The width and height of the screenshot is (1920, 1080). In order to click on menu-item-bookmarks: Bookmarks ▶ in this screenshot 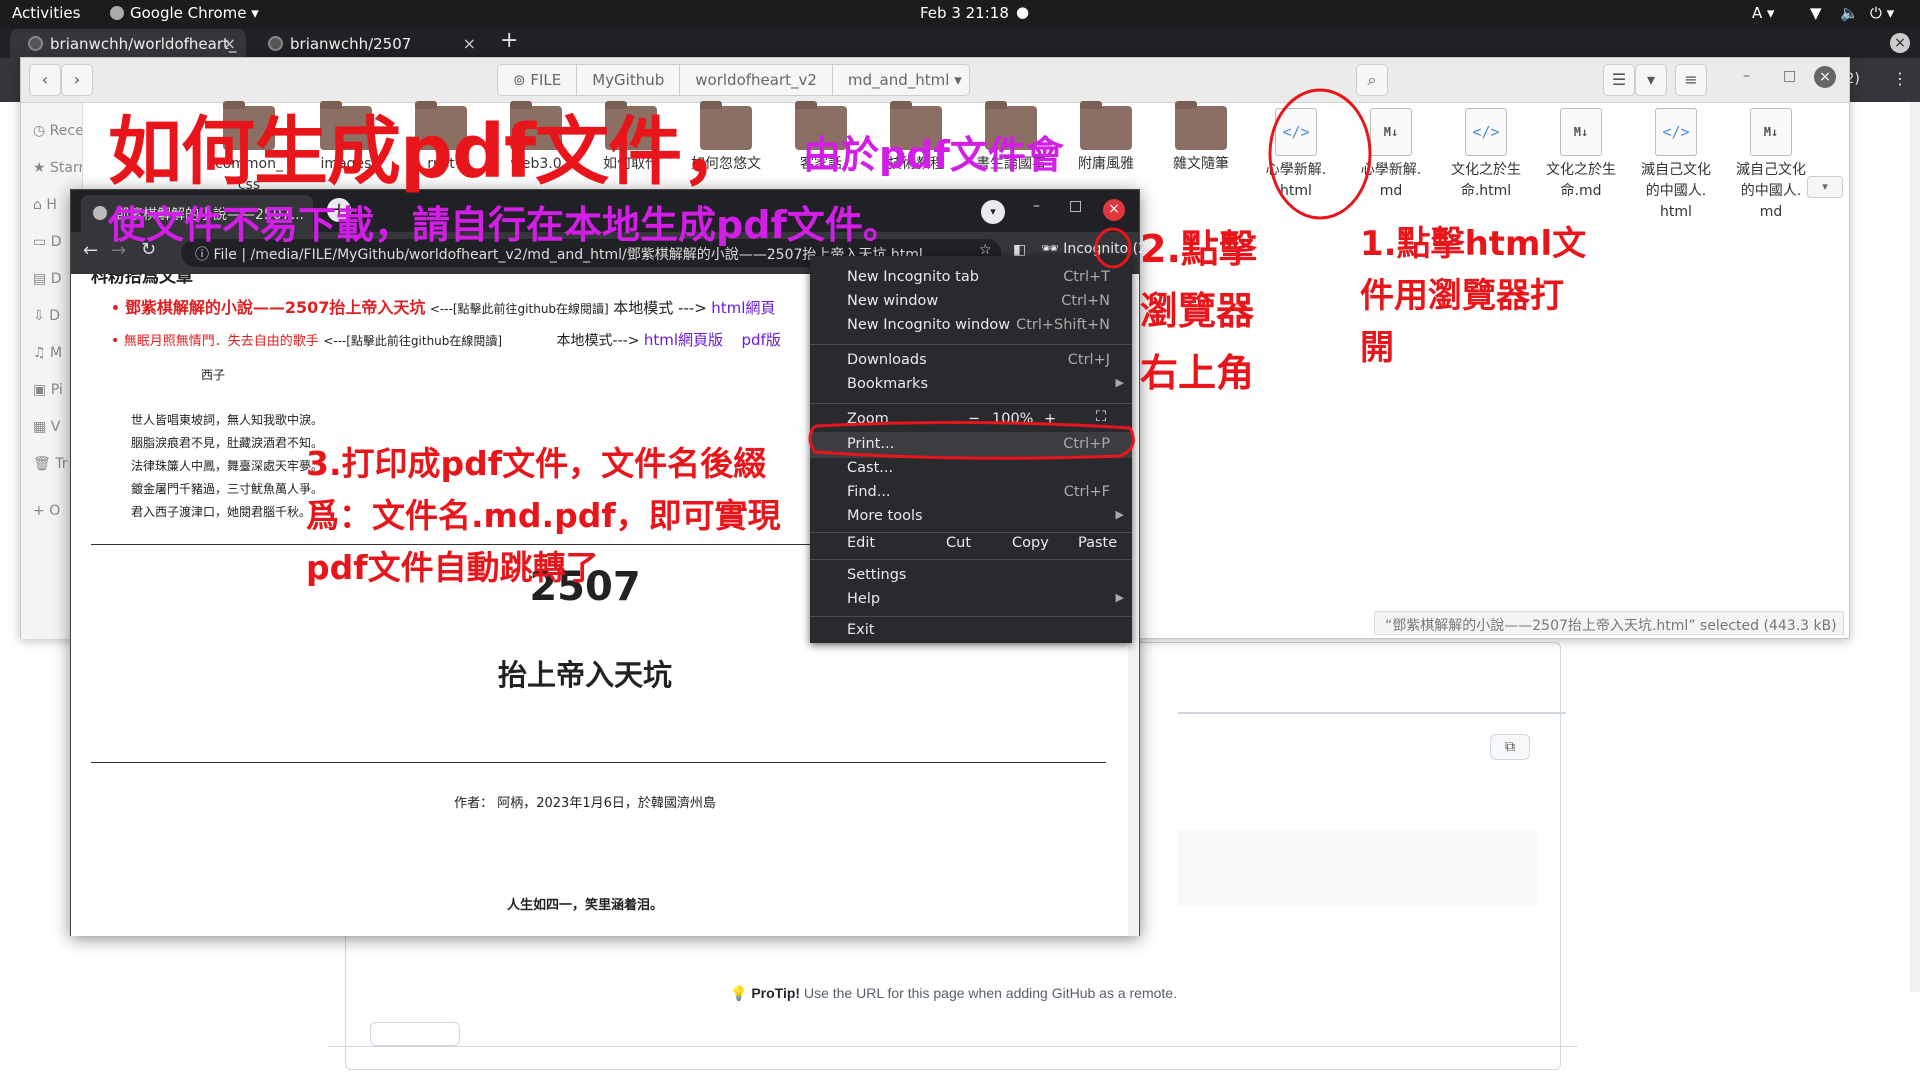, I will do `click(971, 387)`.